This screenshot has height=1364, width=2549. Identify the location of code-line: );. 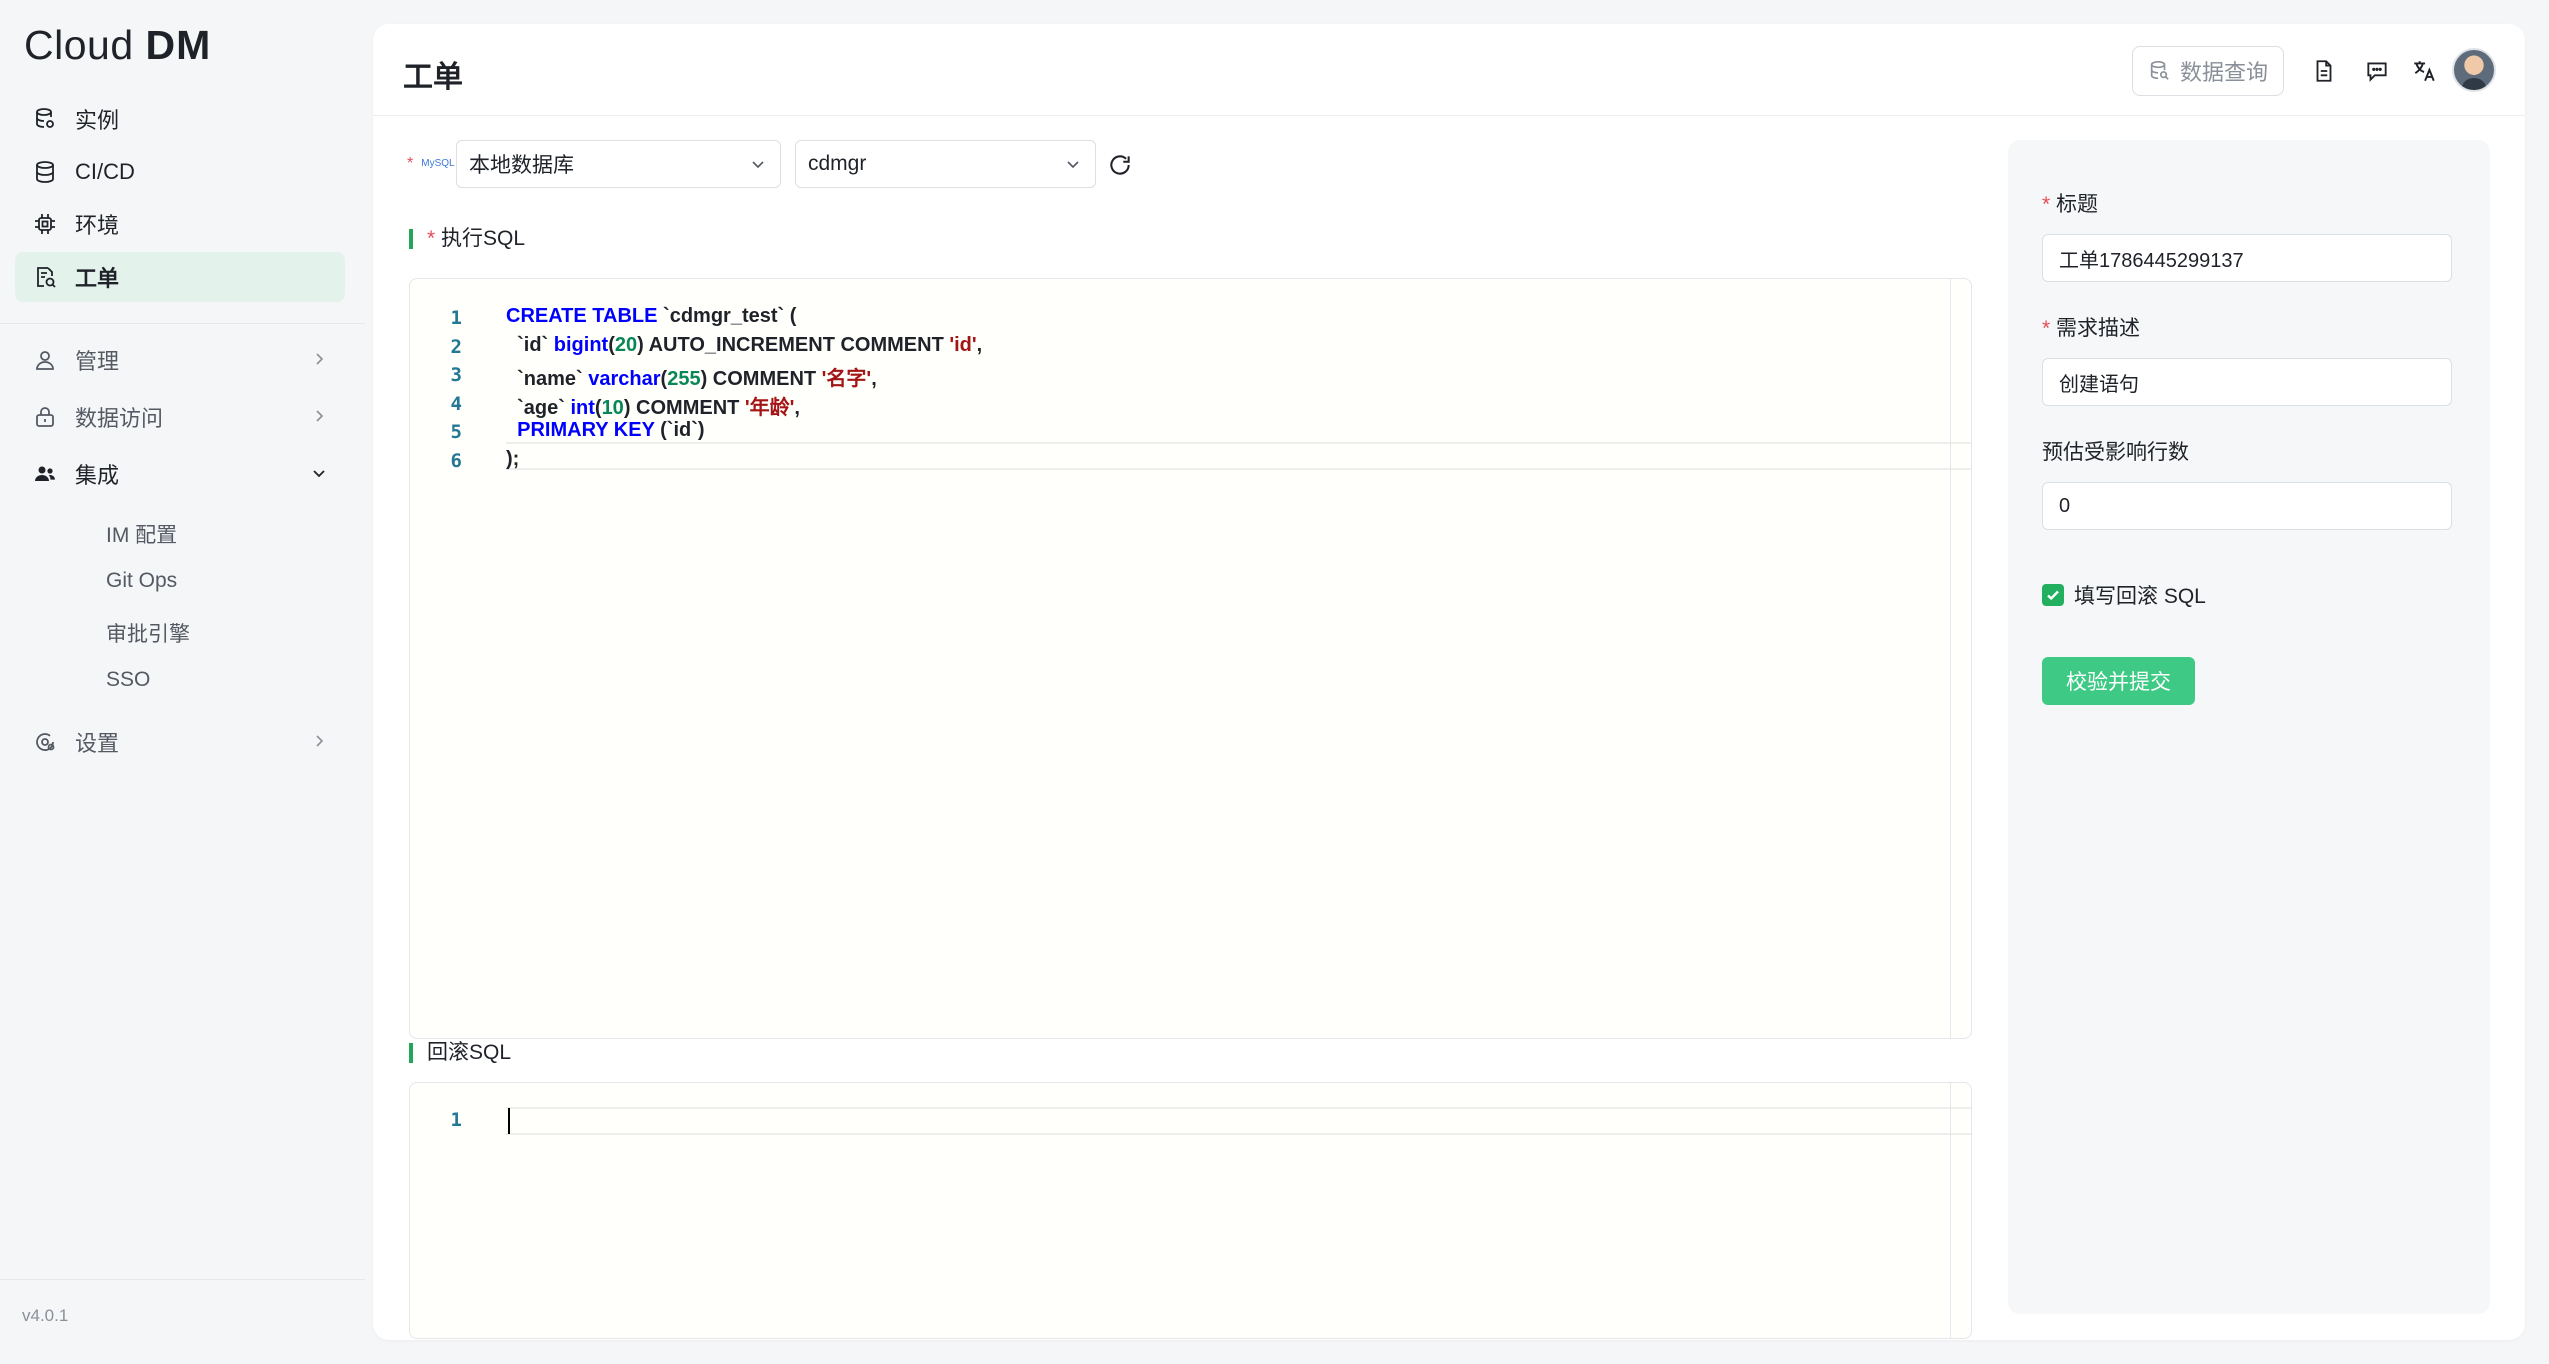
(513, 459).